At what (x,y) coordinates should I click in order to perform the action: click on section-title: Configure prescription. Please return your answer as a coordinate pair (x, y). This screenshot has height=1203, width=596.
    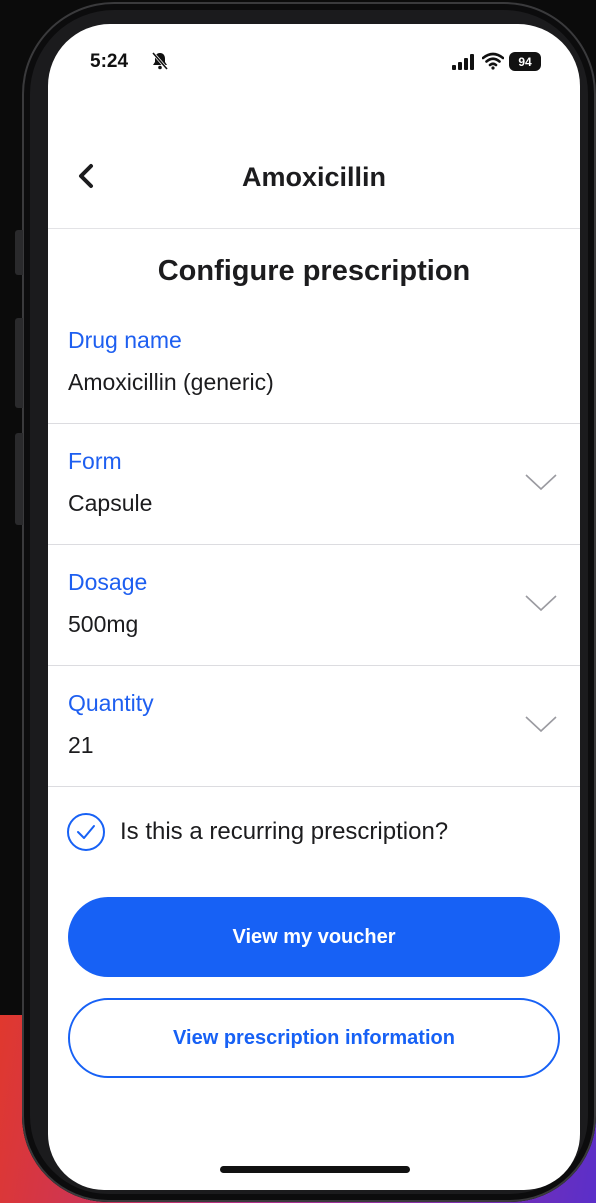
    Looking at the image, I should click on (314, 271).